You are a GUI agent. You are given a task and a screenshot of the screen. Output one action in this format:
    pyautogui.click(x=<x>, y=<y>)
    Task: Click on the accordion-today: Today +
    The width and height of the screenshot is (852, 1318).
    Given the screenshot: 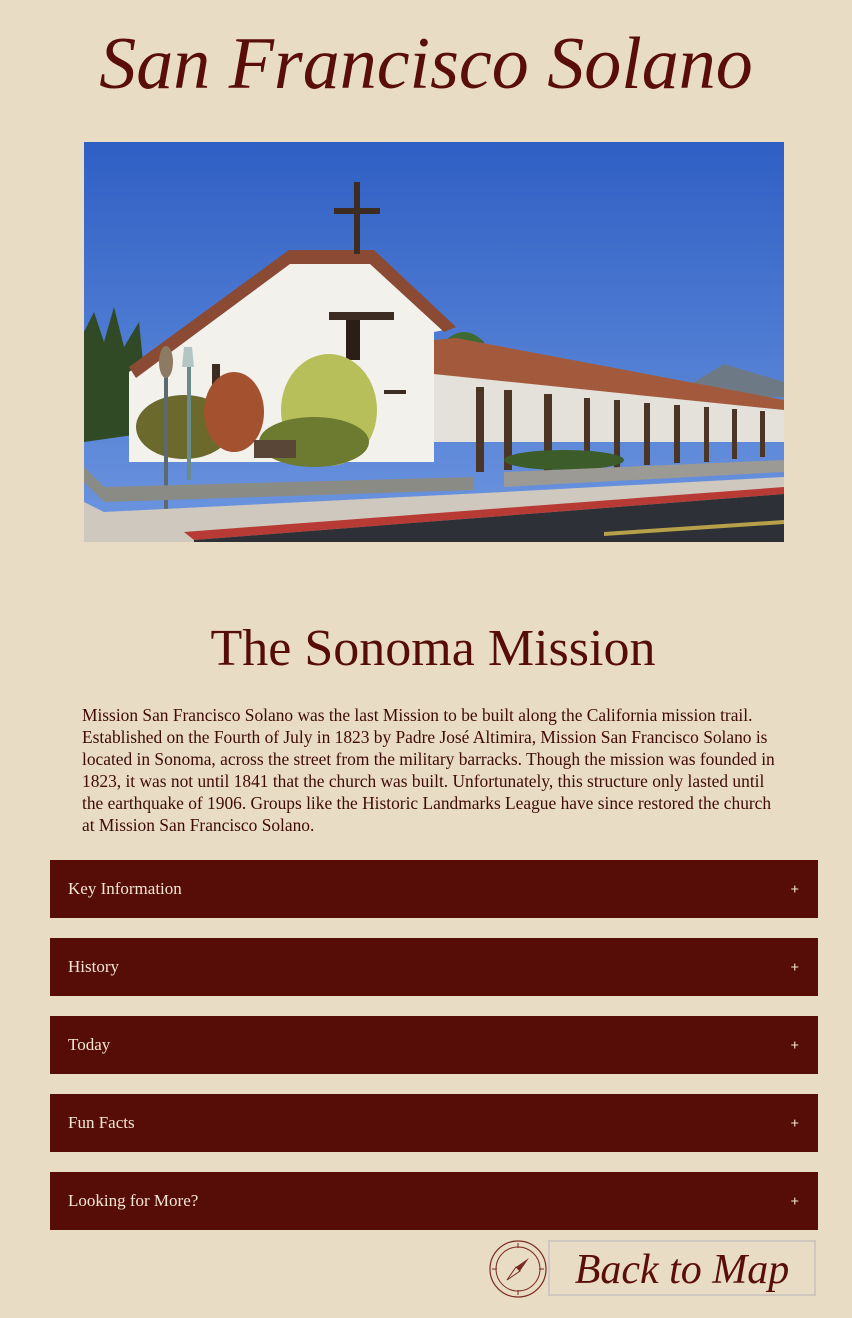 What is the action you would take?
    pyautogui.click(x=434, y=1045)
    